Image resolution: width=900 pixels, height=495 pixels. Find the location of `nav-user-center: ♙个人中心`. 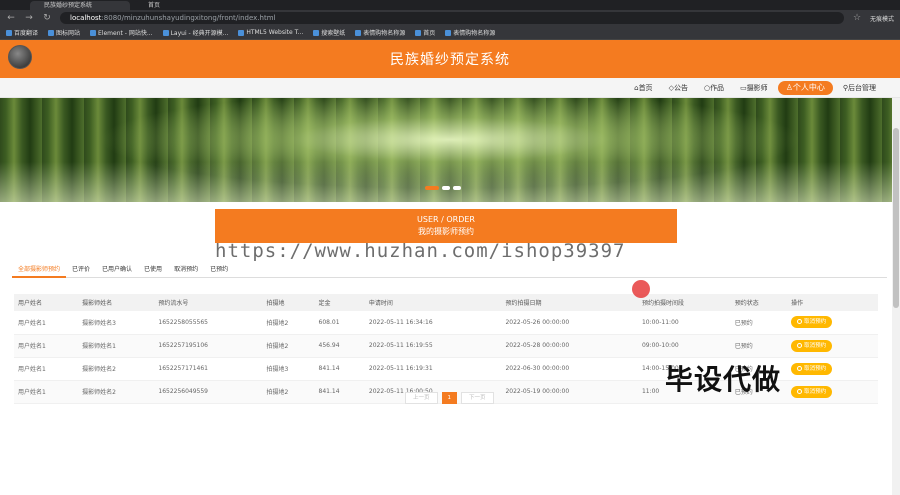

nav-user-center: ♙个人中心 is located at coordinates (805, 87).